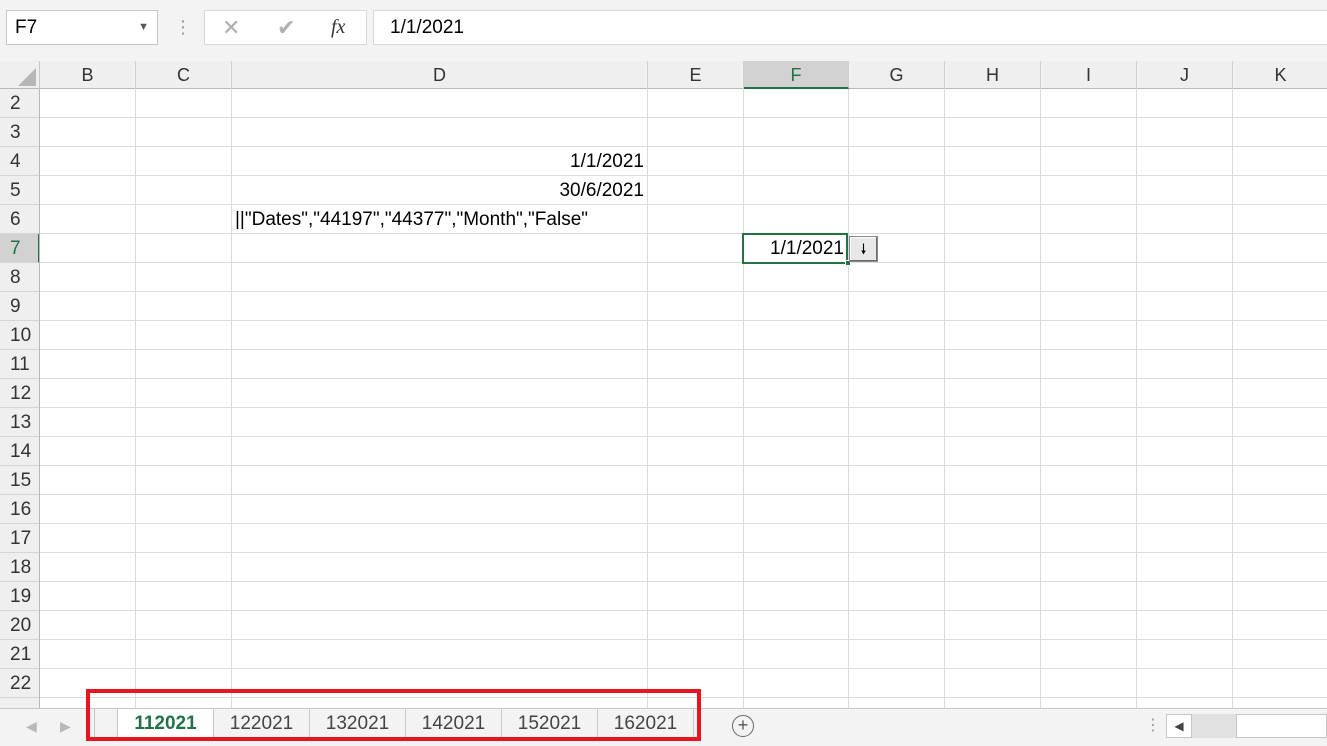  I want to click on row-header-10: 10, so click(19, 335).